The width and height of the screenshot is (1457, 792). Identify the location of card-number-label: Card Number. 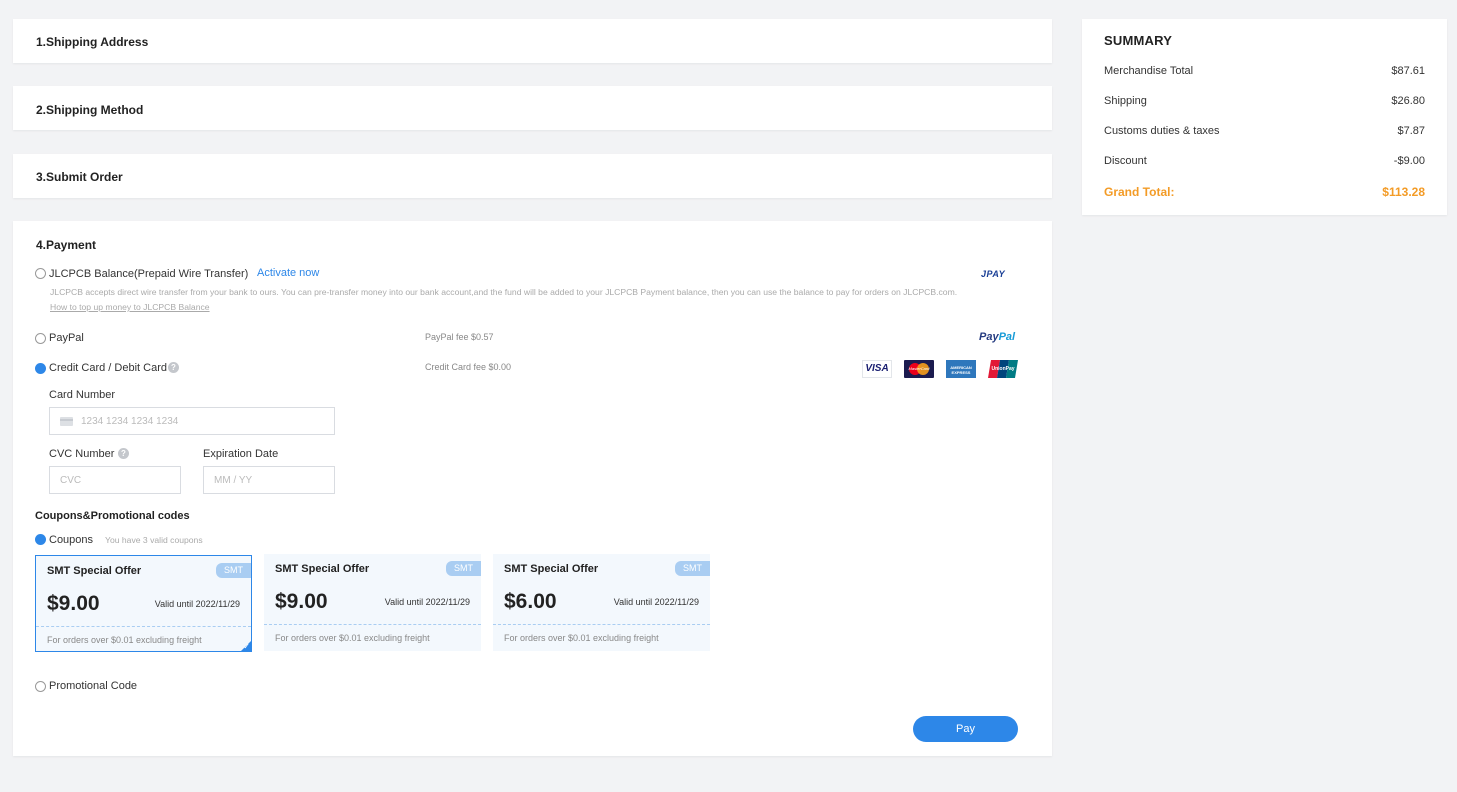
(82, 395).